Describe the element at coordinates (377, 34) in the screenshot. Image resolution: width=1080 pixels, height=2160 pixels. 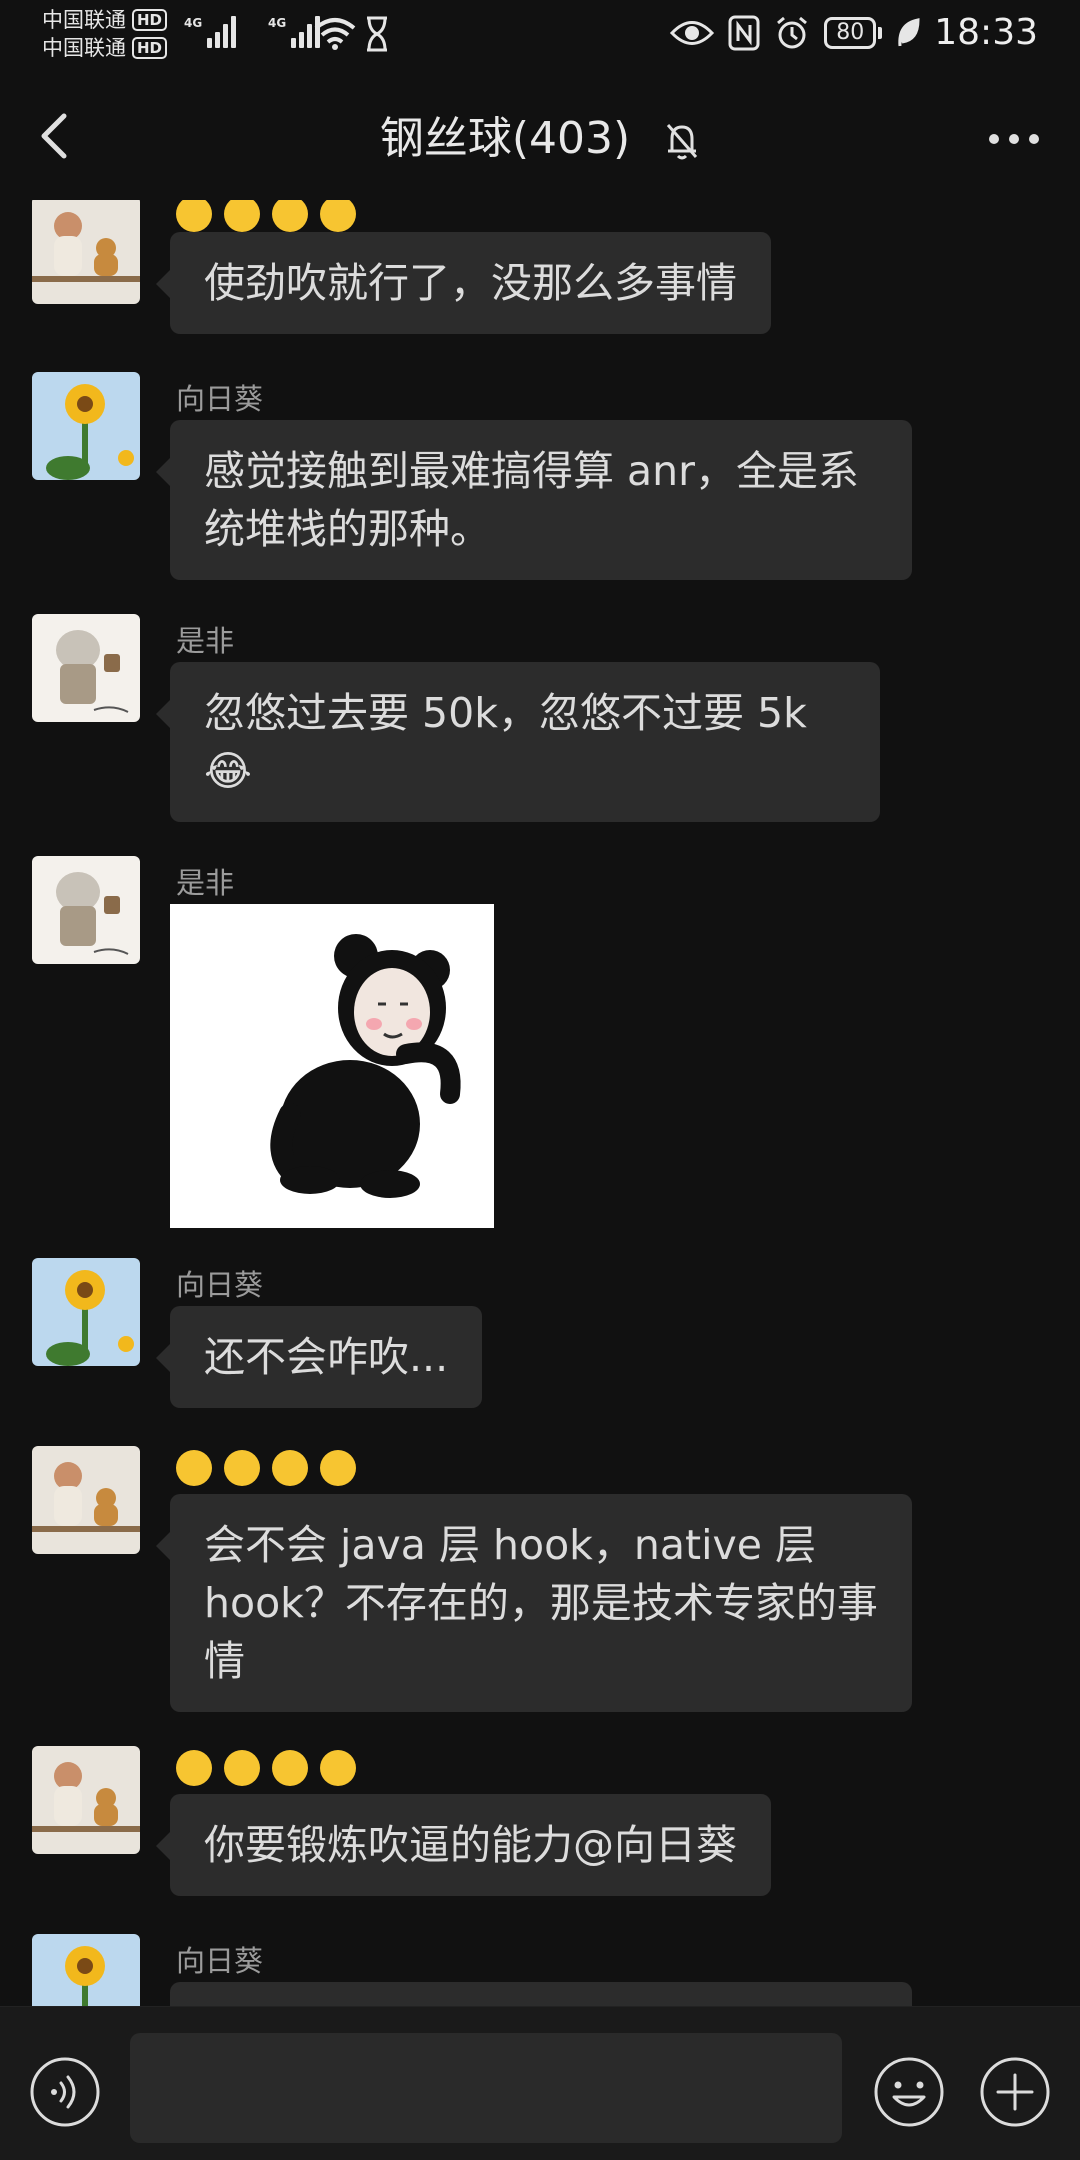
I see `hourglass-icon` at that location.